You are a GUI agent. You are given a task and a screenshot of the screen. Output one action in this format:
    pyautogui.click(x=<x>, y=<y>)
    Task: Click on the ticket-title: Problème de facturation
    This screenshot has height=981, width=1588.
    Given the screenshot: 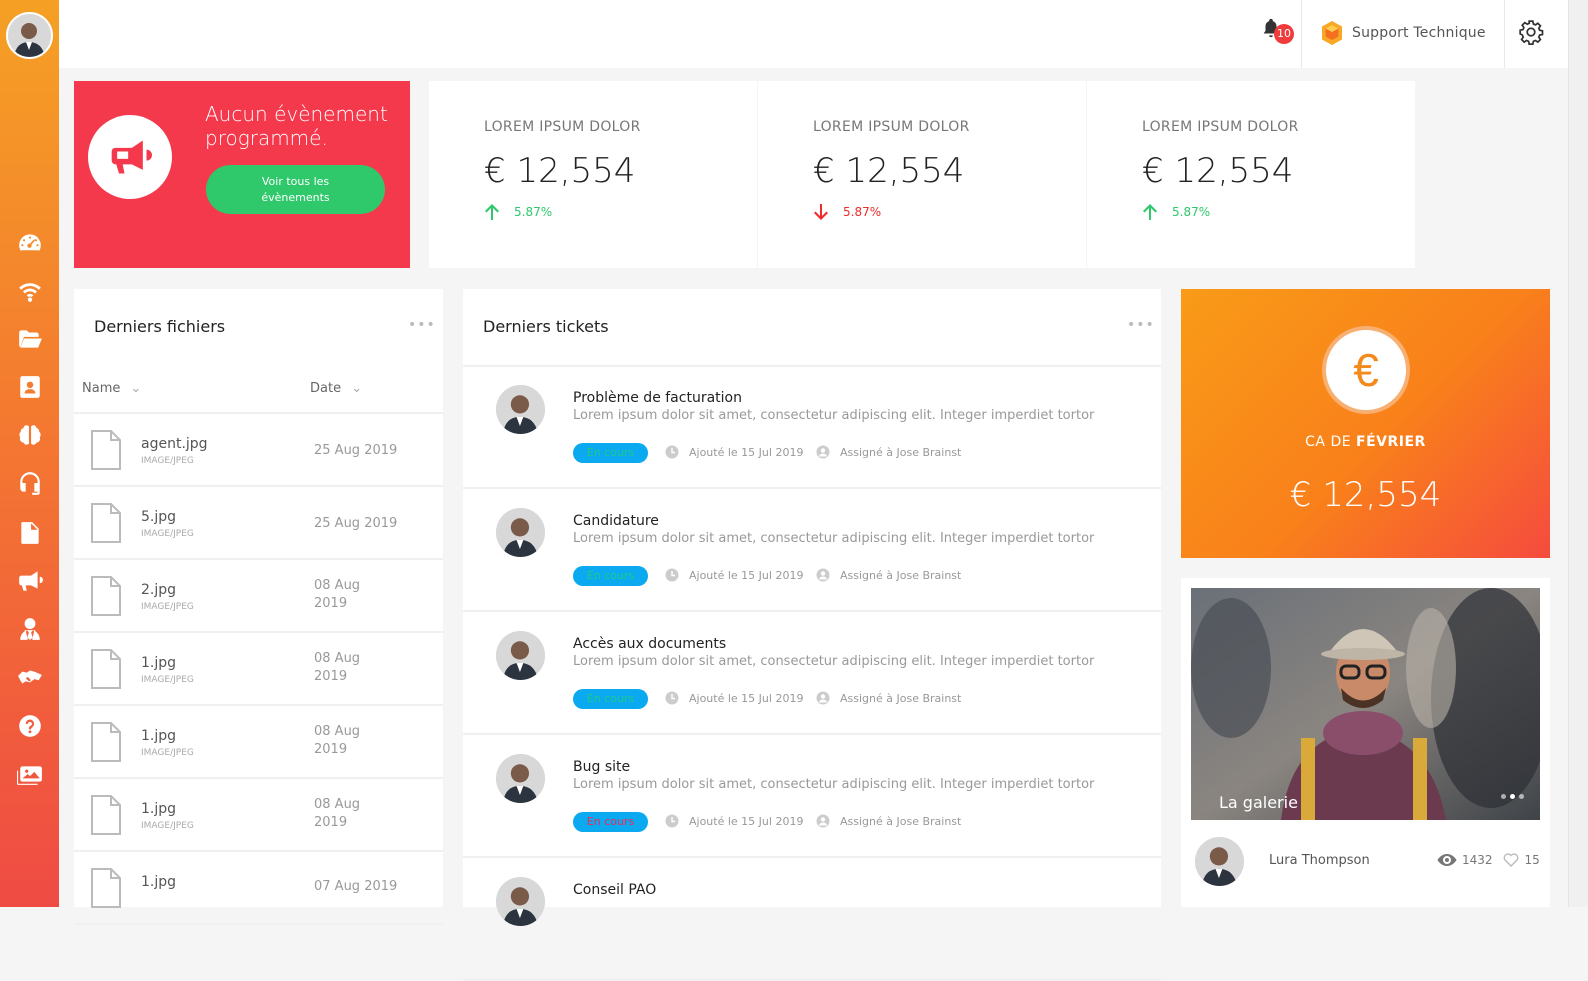 What is the action you would take?
    pyautogui.click(x=657, y=398)
    